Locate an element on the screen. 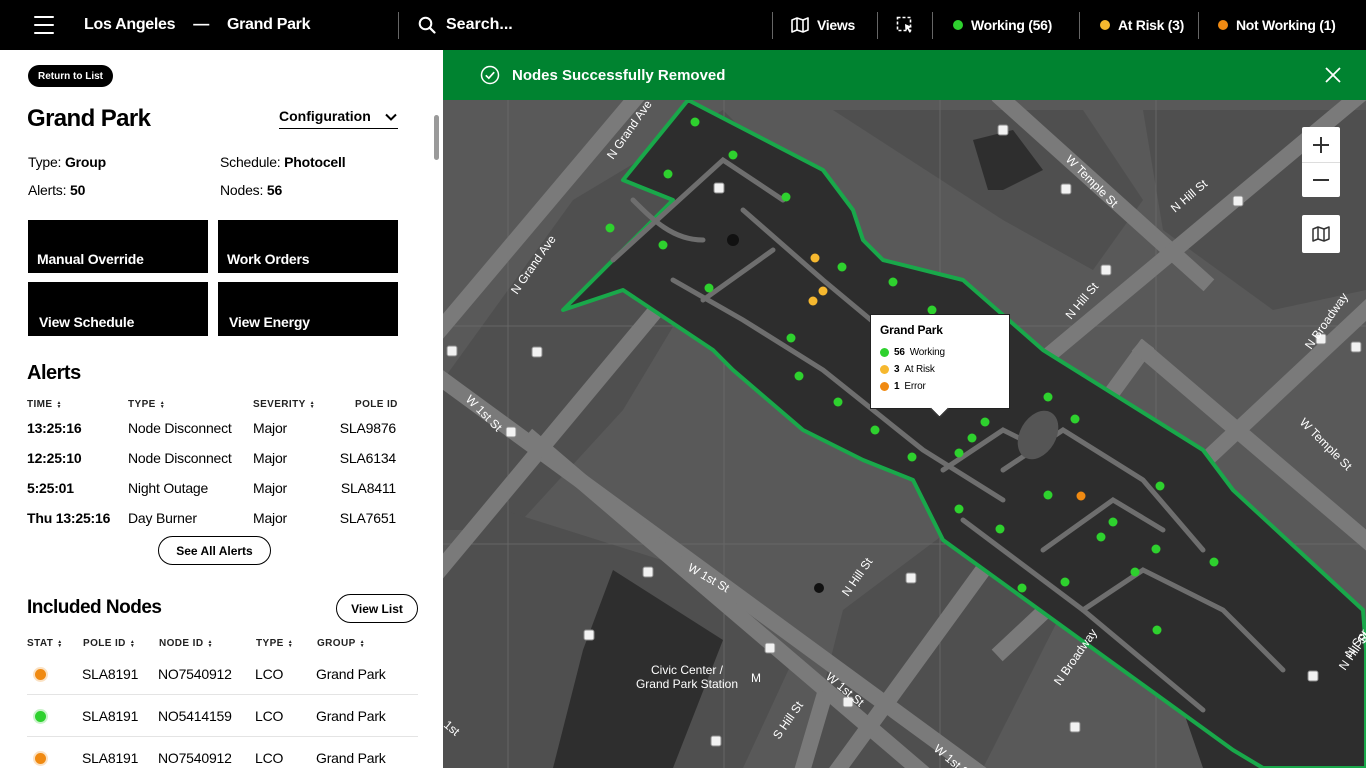 The image size is (1366, 768). column-header-severity: SEVERITY ▲ ▼ is located at coordinates (284, 404).